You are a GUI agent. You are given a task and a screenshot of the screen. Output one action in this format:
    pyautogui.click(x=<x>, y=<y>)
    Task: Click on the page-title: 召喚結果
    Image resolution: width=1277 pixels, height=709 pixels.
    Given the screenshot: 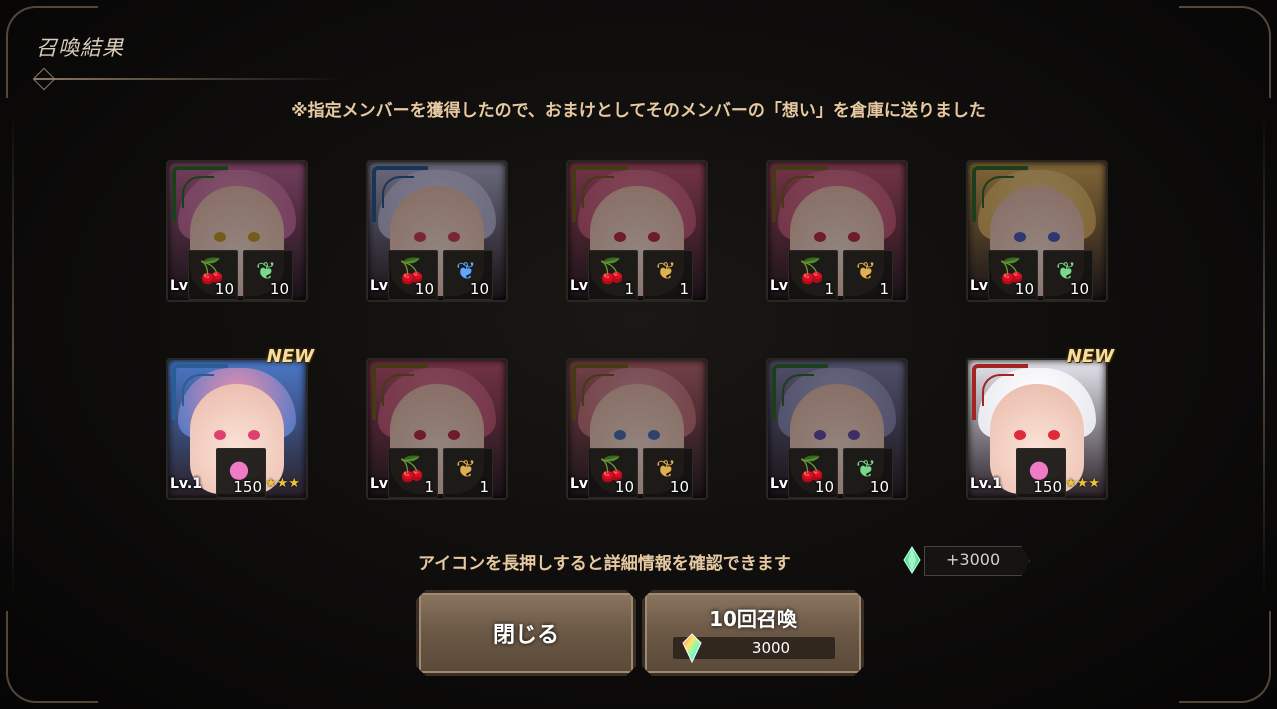 What is the action you would take?
    pyautogui.click(x=80, y=48)
    